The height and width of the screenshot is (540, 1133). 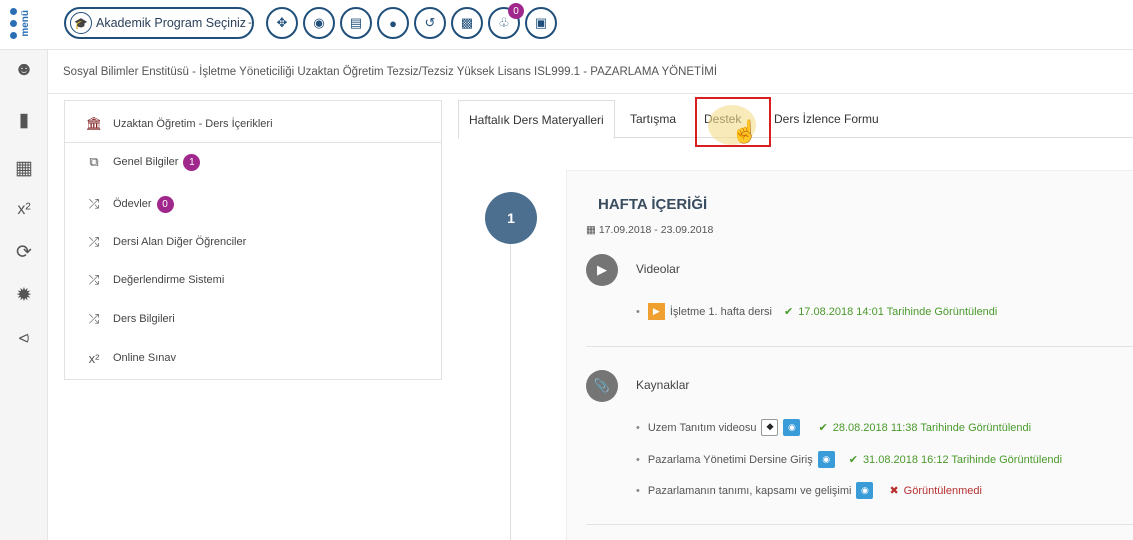 What do you see at coordinates (24, 120) in the screenshot?
I see `book-icon: ▮` at bounding box center [24, 120].